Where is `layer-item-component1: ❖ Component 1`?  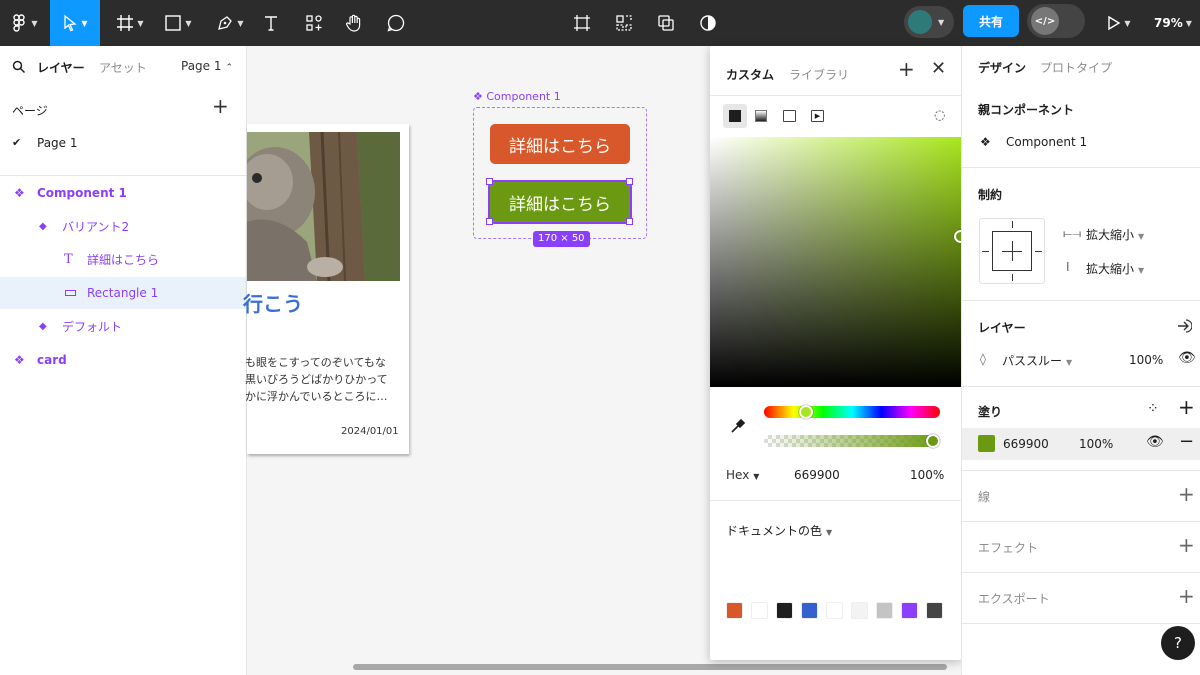
layer-item-component1: ❖ Component 1 is located at coordinates (123, 193).